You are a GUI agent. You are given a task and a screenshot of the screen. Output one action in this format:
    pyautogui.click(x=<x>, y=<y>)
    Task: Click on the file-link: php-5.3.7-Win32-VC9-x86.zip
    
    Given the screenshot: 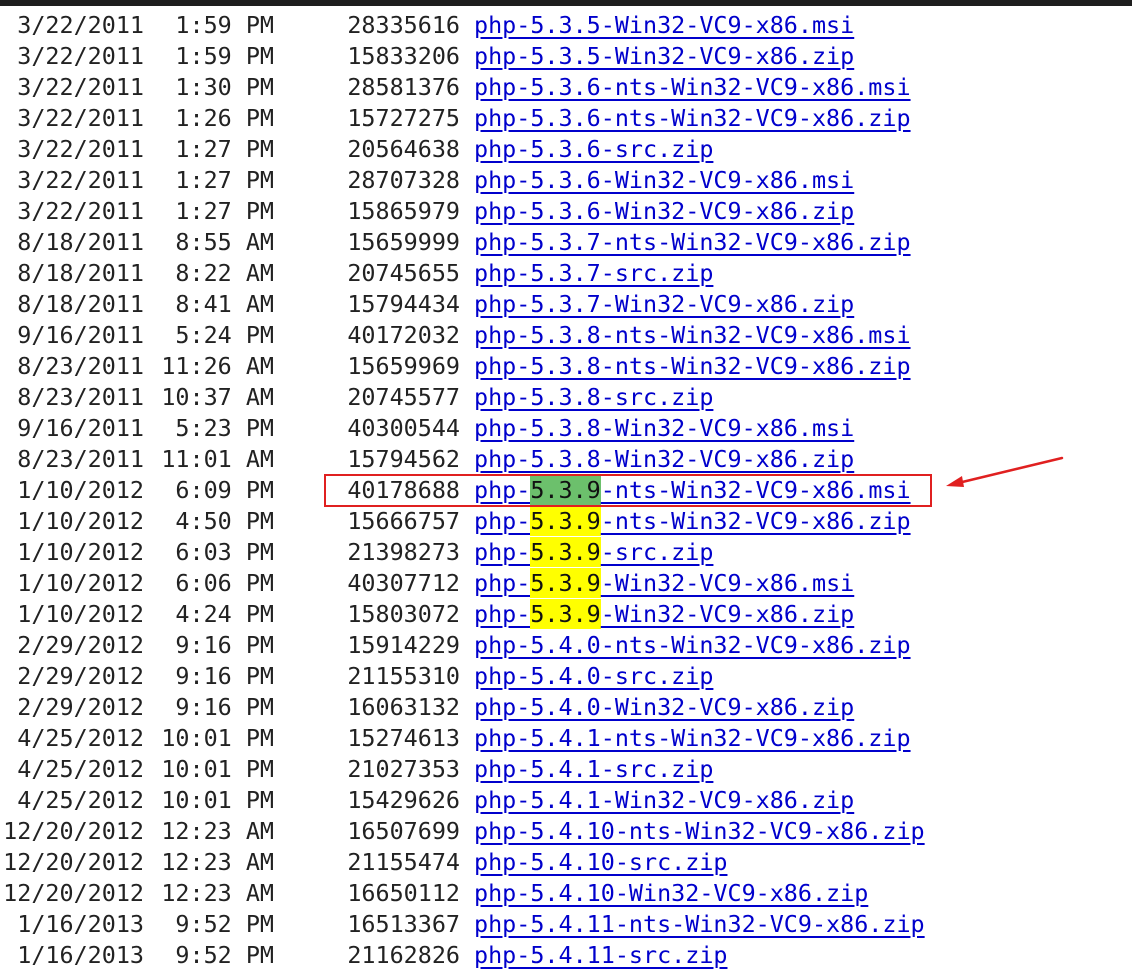 What is the action you would take?
    pyautogui.click(x=664, y=304)
    